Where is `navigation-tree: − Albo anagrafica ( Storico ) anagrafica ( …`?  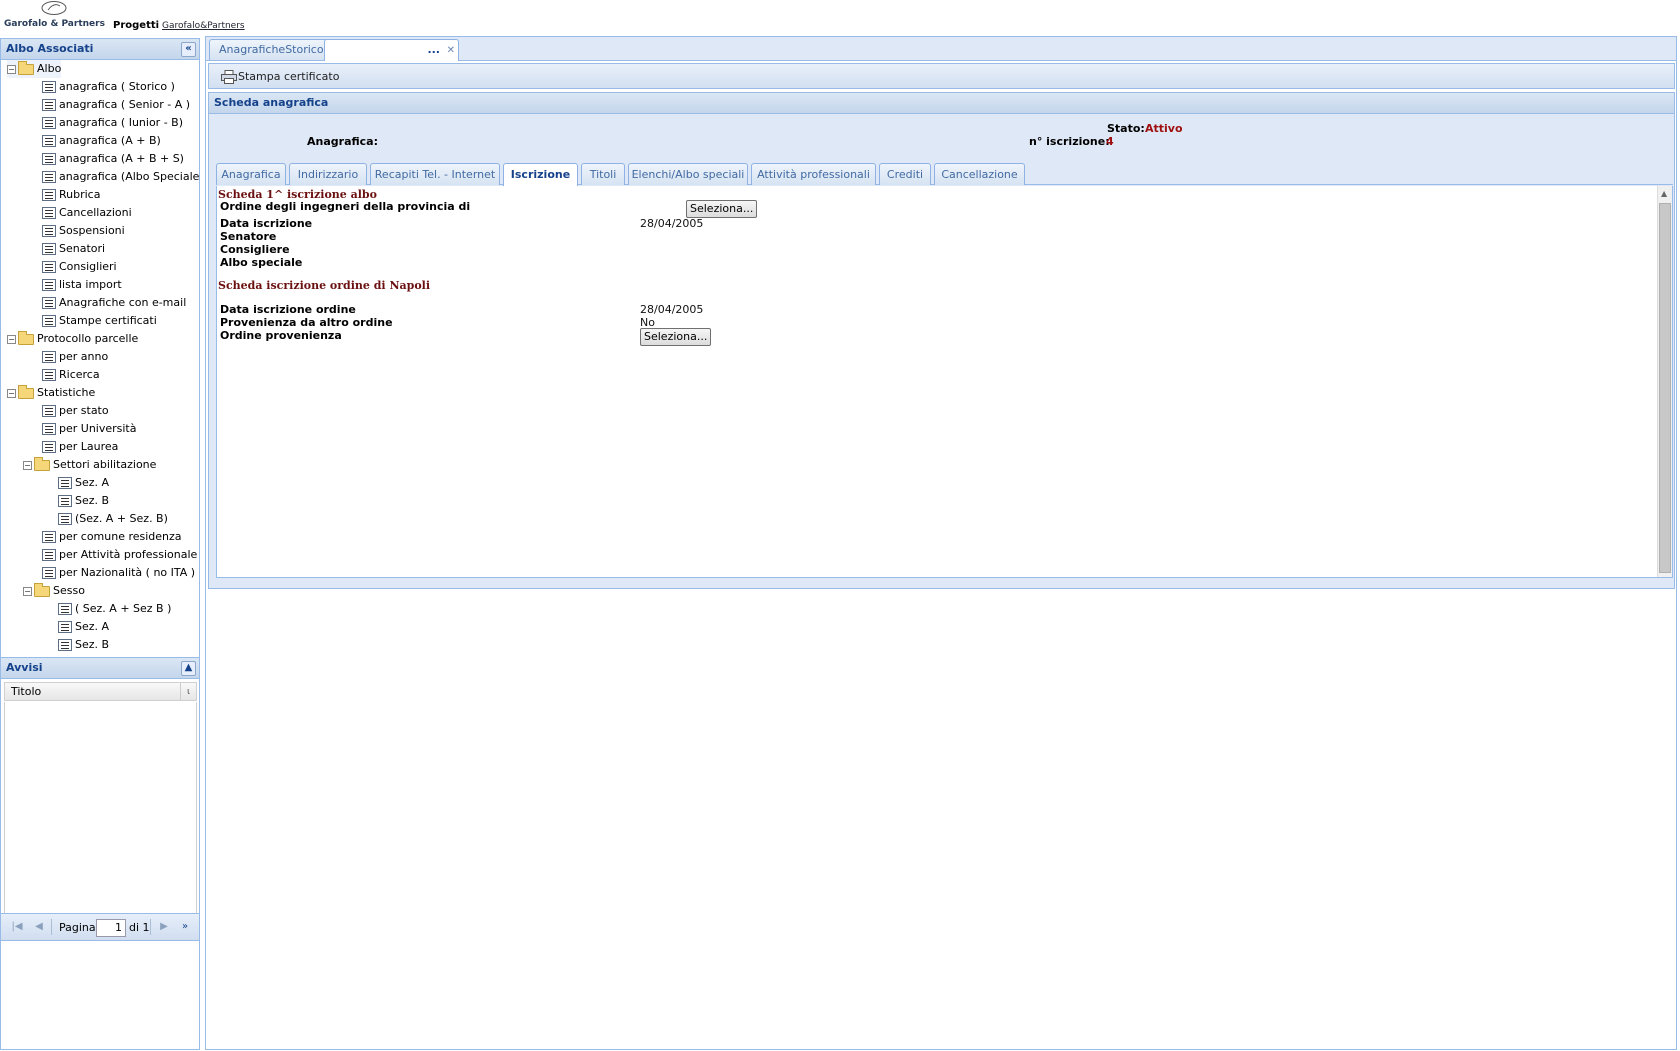
navigation-tree: − Albo anagrafica ( Storico ) anagrafica ( … is located at coordinates (100, 366).